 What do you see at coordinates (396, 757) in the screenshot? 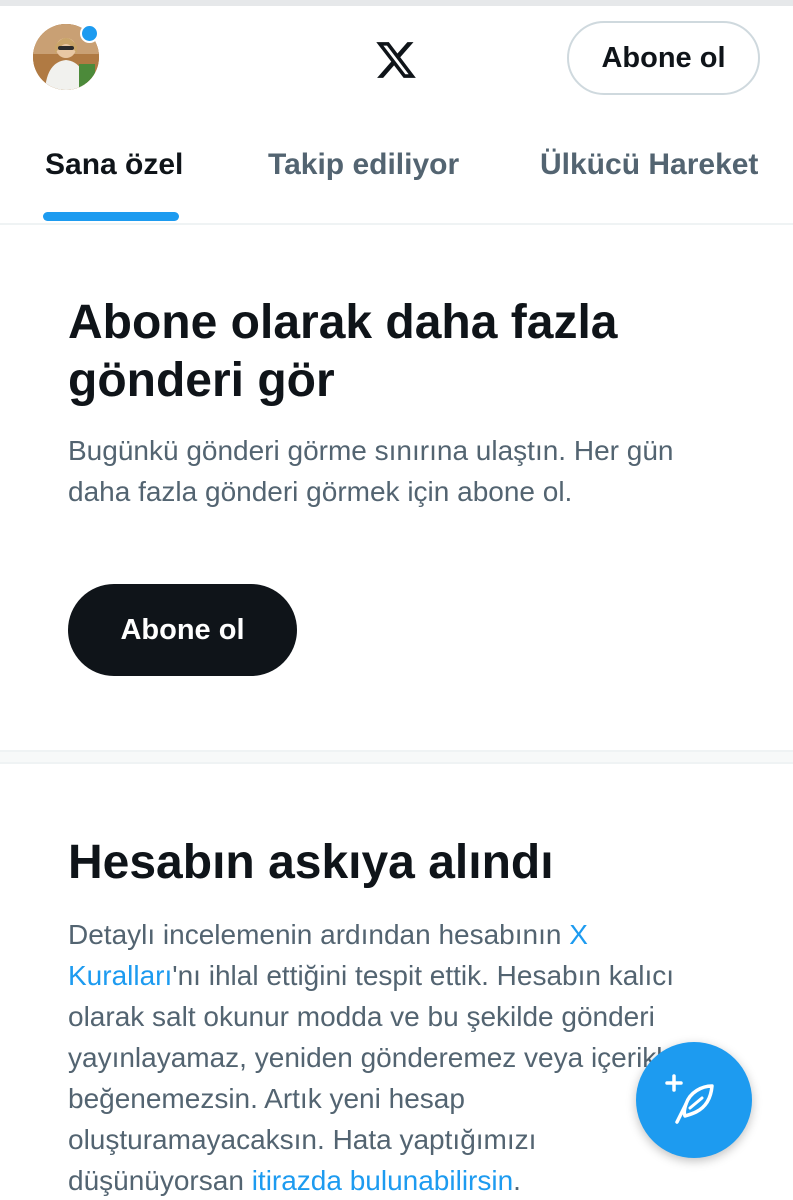
I see `section-divider` at bounding box center [396, 757].